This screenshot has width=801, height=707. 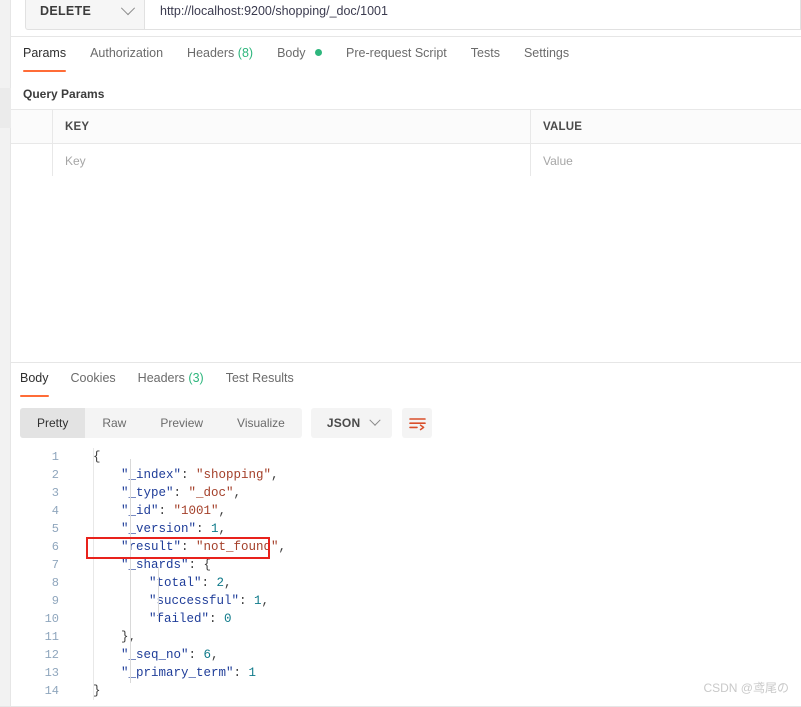 What do you see at coordinates (406, 385) in the screenshot?
I see `response-tab-bar: Body Cookies Headers (3) Test Results` at bounding box center [406, 385].